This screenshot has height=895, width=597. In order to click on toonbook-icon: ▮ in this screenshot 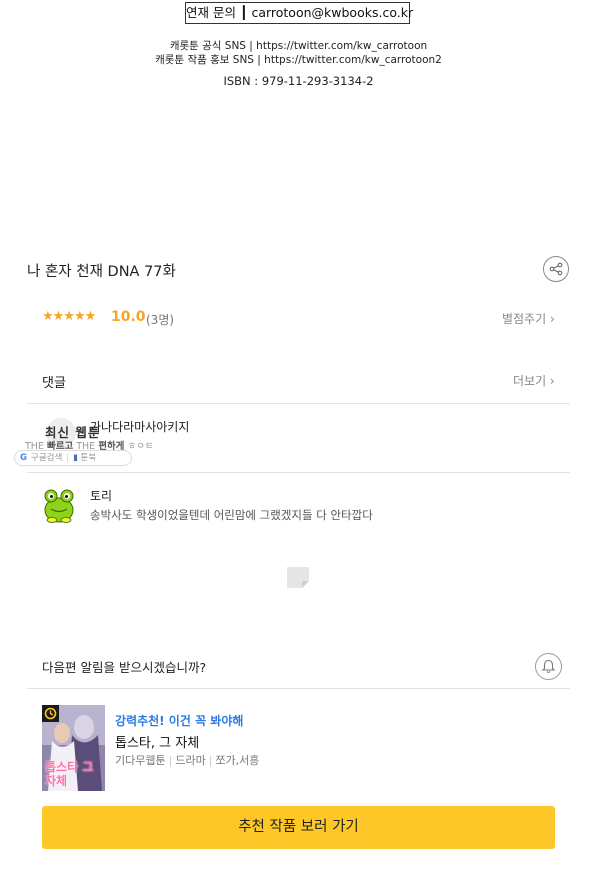, I will do `click(75, 458)`.